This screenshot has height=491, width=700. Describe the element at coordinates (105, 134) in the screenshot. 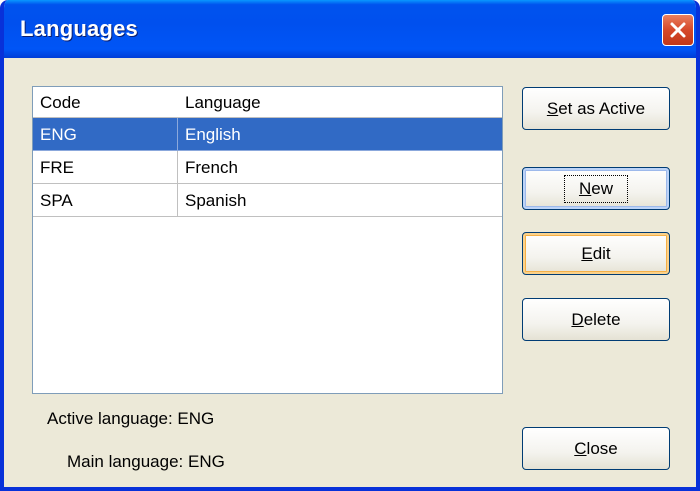

I see `row-code: ENG` at that location.